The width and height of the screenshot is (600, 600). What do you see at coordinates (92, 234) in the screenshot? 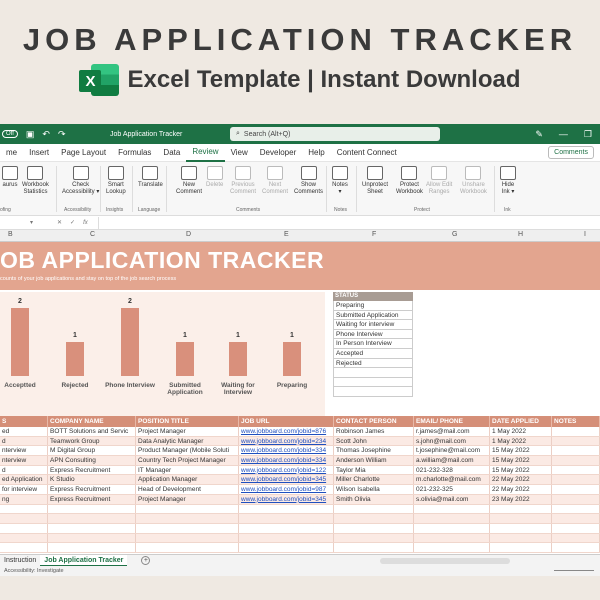
I see `column-header-C: C` at bounding box center [92, 234].